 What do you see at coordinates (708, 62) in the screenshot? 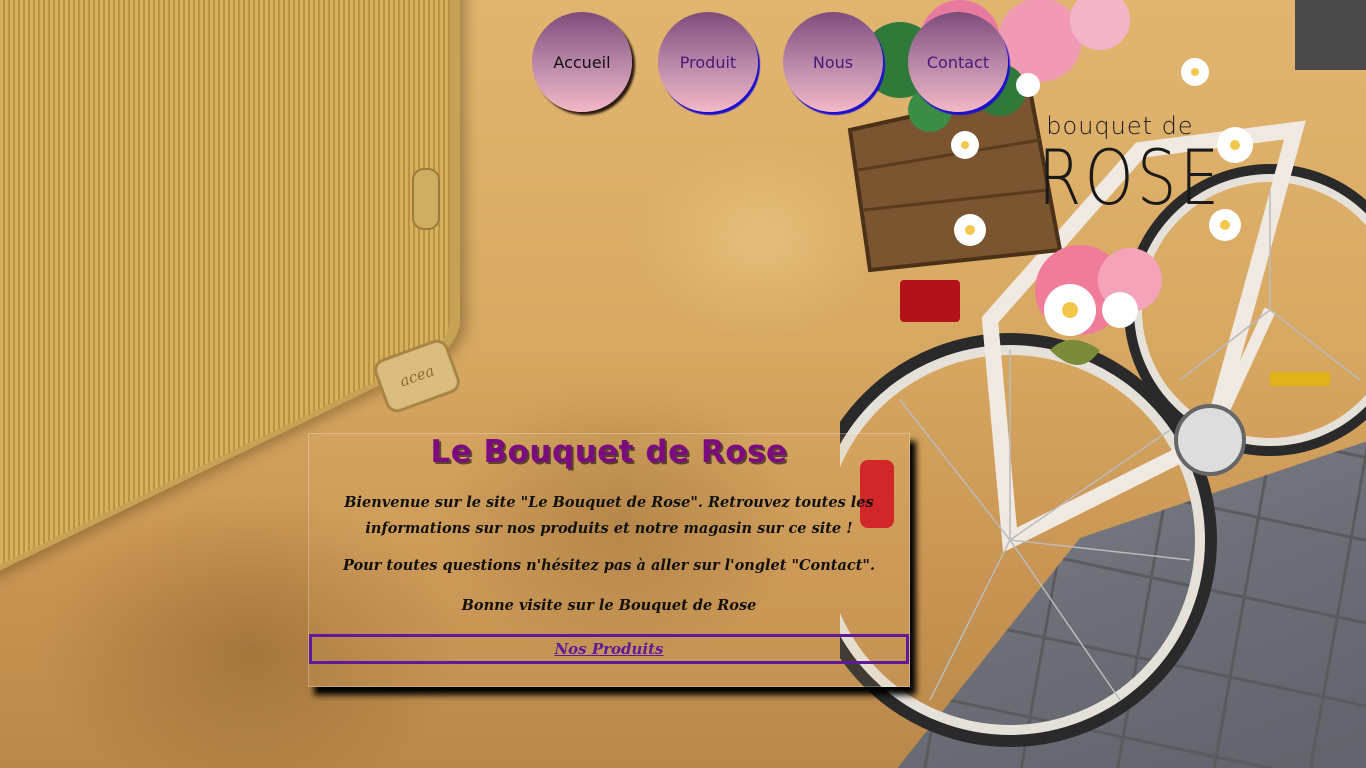
I see `nav-produit-button: Produit` at bounding box center [708, 62].